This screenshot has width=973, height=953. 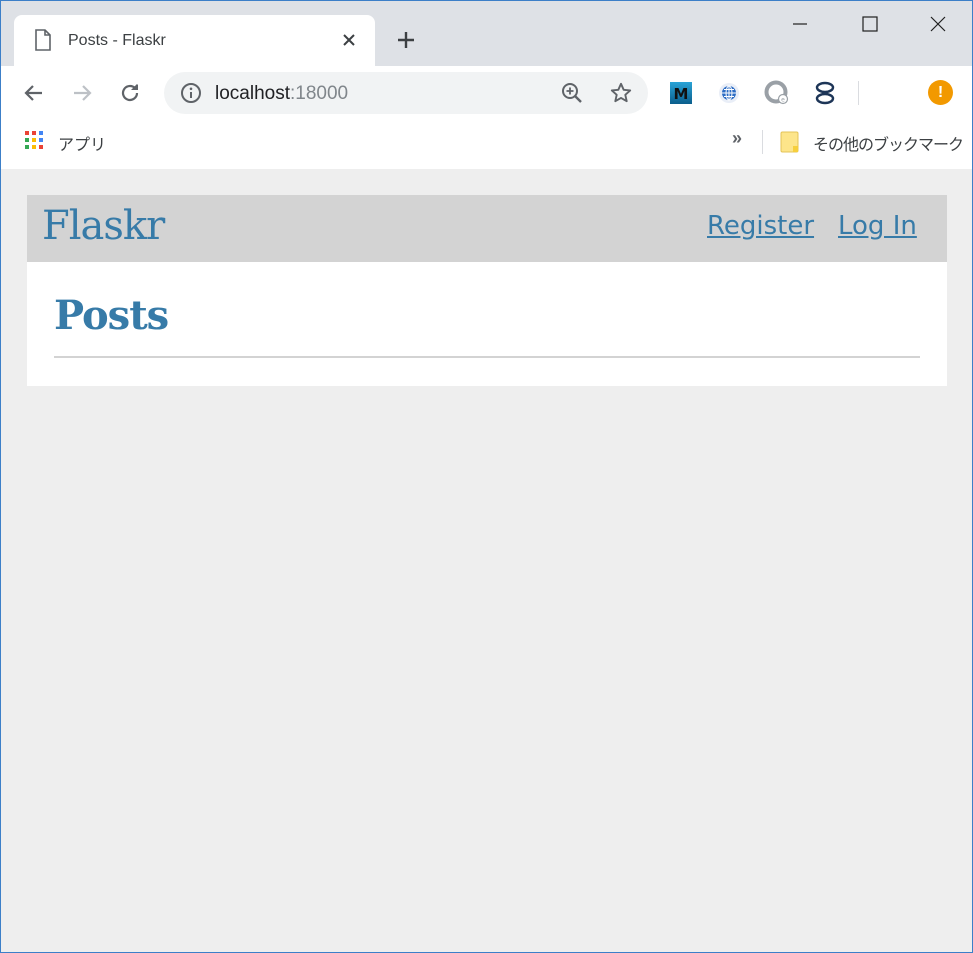 I want to click on bookmarks-bar: アプリ » その他のブックマーク, so click(x=486, y=145).